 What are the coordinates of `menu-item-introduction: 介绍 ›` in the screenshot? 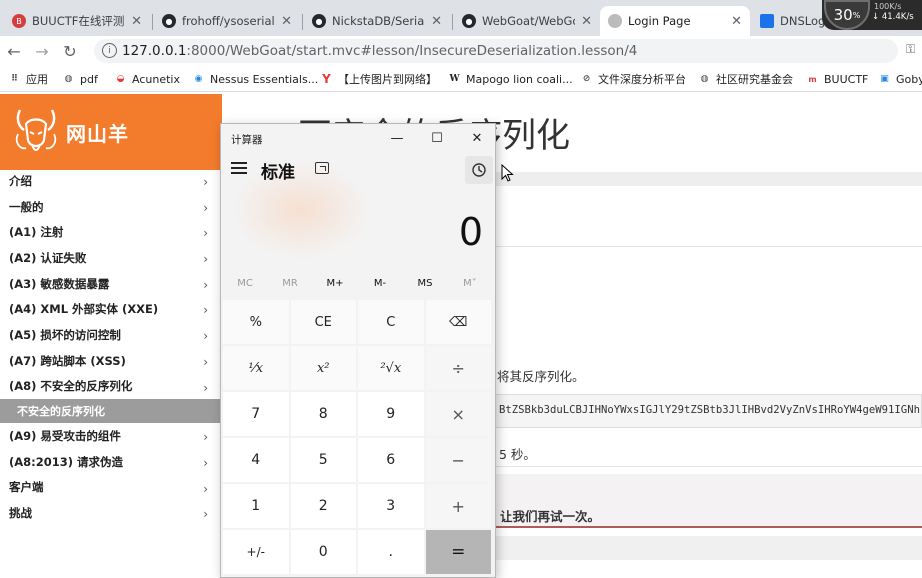 It's located at (110, 181).